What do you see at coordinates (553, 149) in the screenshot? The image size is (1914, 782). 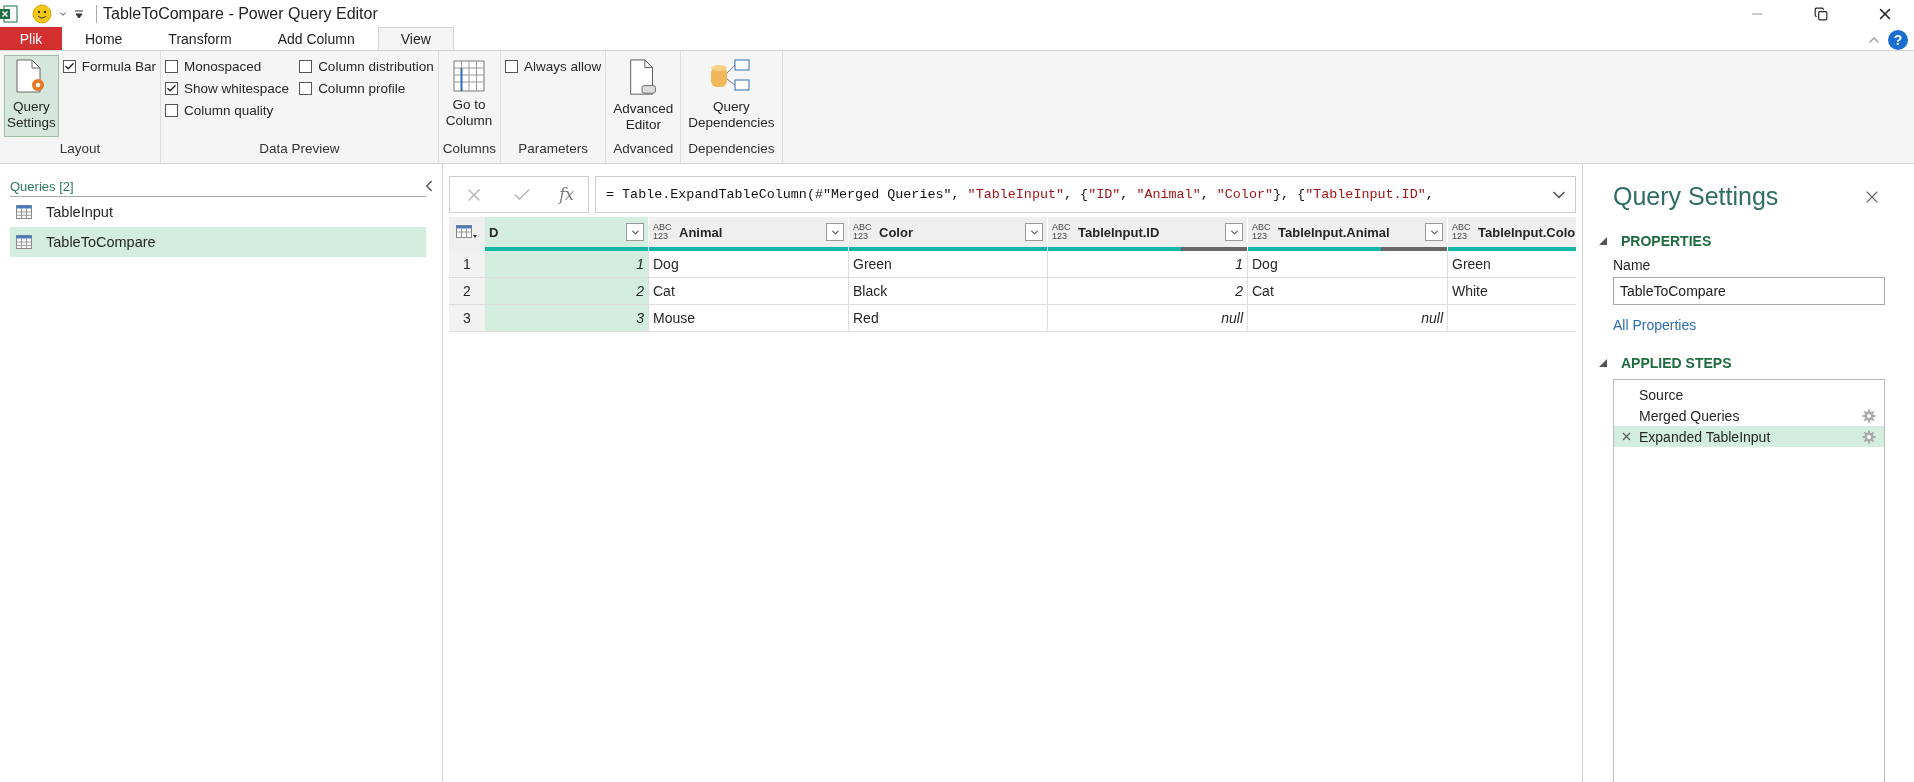 I see `group-label: Parameters` at bounding box center [553, 149].